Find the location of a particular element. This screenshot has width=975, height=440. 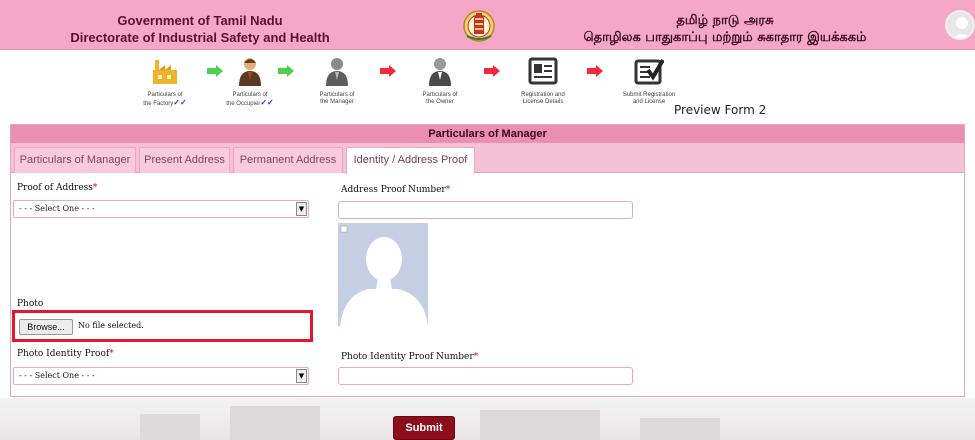

address-proof-number-label: Address Proof Number* is located at coordinates (395, 190).